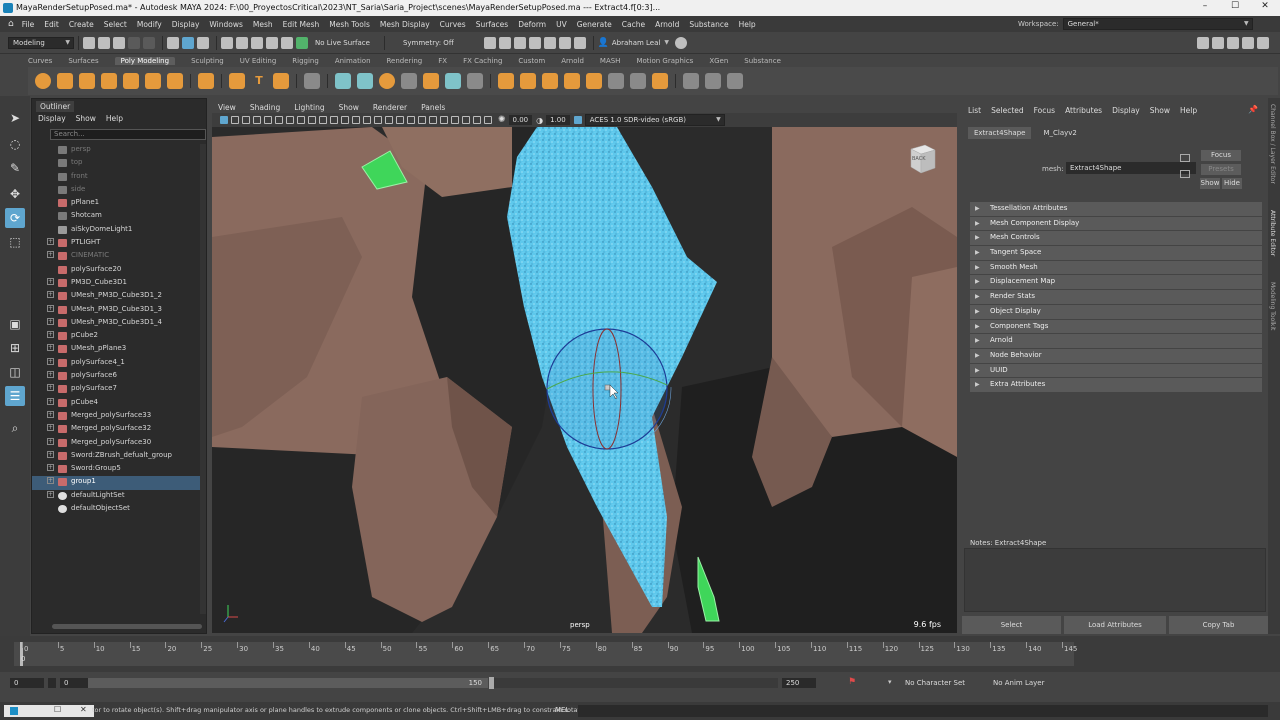  I want to click on open-scene-icon, so click(104, 42).